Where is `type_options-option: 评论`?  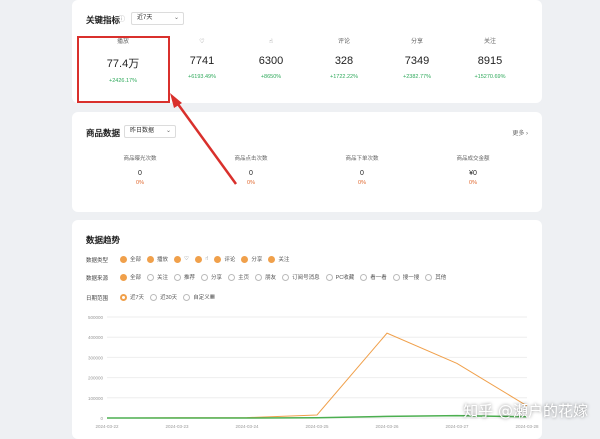
type_options-option: 评论 is located at coordinates (224, 259).